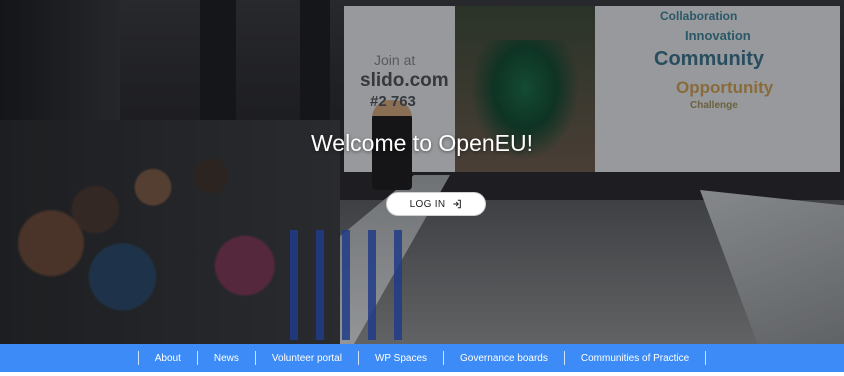  What do you see at coordinates (168, 358) in the screenshot?
I see `nav-item-about: About` at bounding box center [168, 358].